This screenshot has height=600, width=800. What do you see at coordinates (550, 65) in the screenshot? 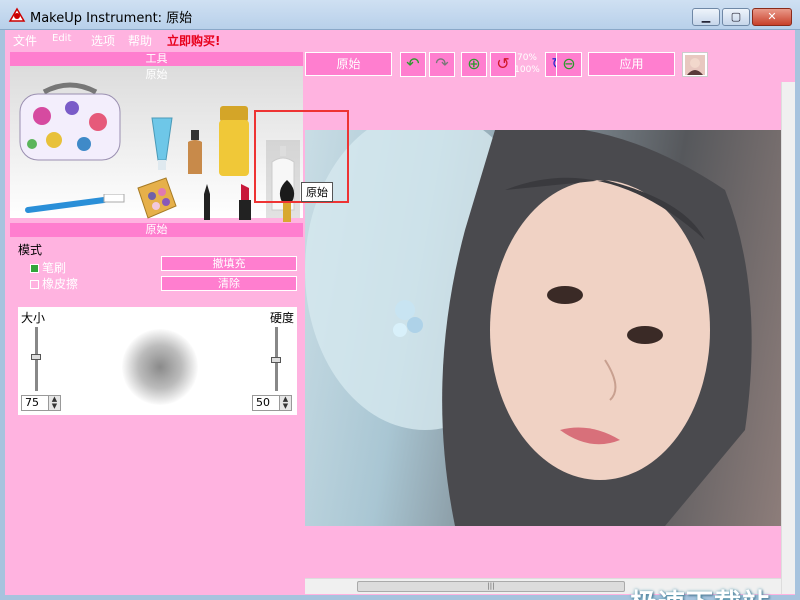
I see `toolbar: 原始 ↶ ↷ ⊕ ↺ ↻ ⊖ 应用` at bounding box center [550, 65].